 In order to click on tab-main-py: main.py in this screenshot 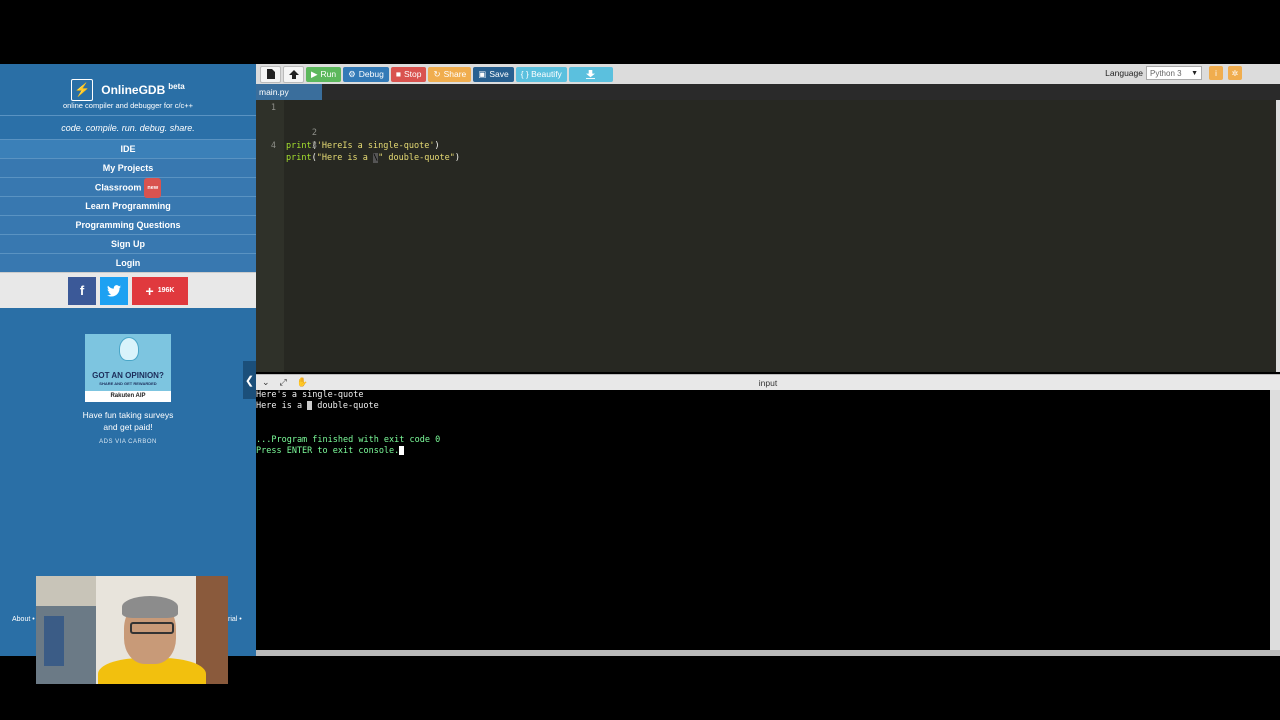, I will do `click(289, 92)`.